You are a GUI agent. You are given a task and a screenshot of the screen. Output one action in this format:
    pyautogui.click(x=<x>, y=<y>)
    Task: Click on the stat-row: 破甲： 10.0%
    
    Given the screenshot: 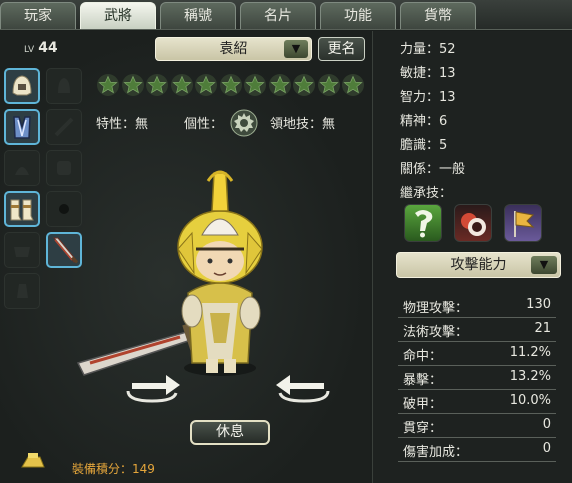 What is the action you would take?
    pyautogui.click(x=477, y=402)
    